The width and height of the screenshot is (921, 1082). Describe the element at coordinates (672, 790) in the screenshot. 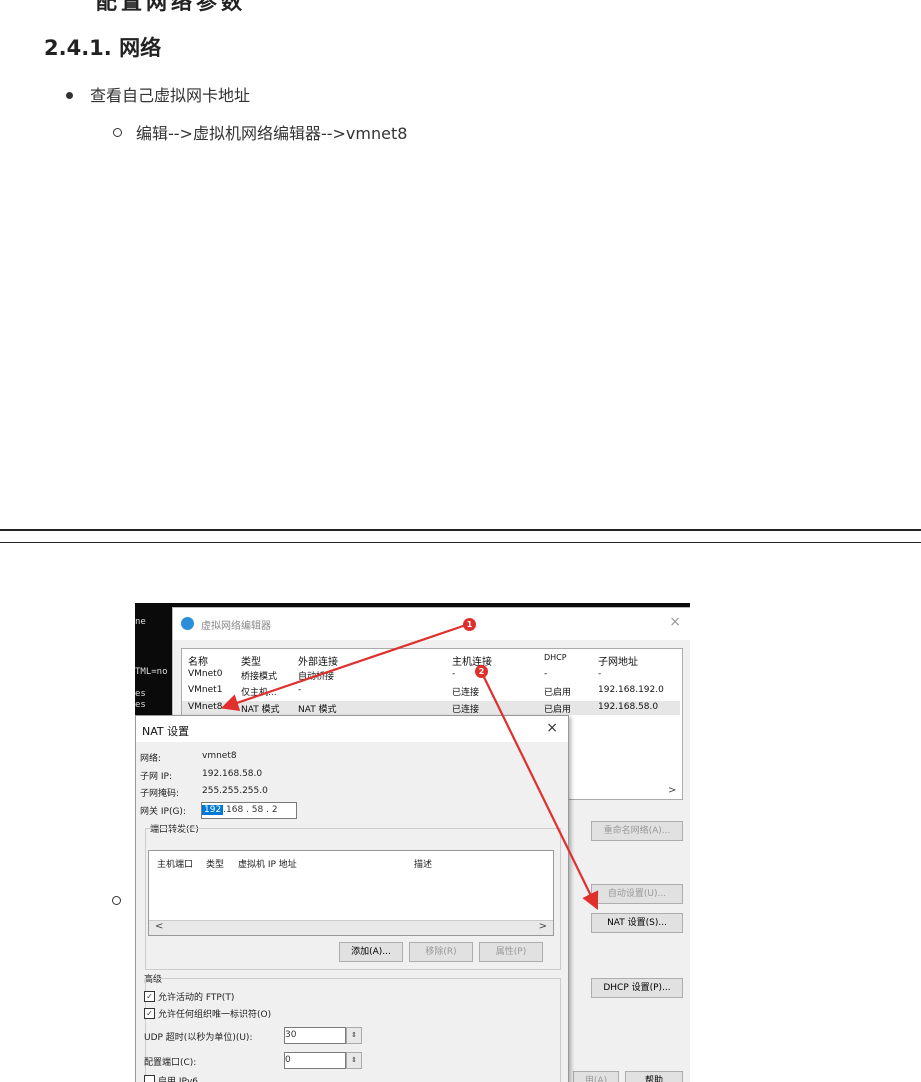

I see `scroll-right-arrow: >` at that location.